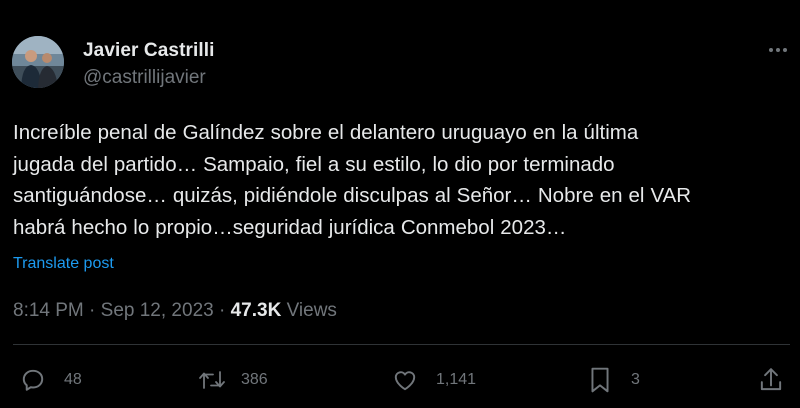 This screenshot has width=800, height=408. Describe the element at coordinates (149, 51) in the screenshot. I see `author-name: Javier Castrilli` at that location.